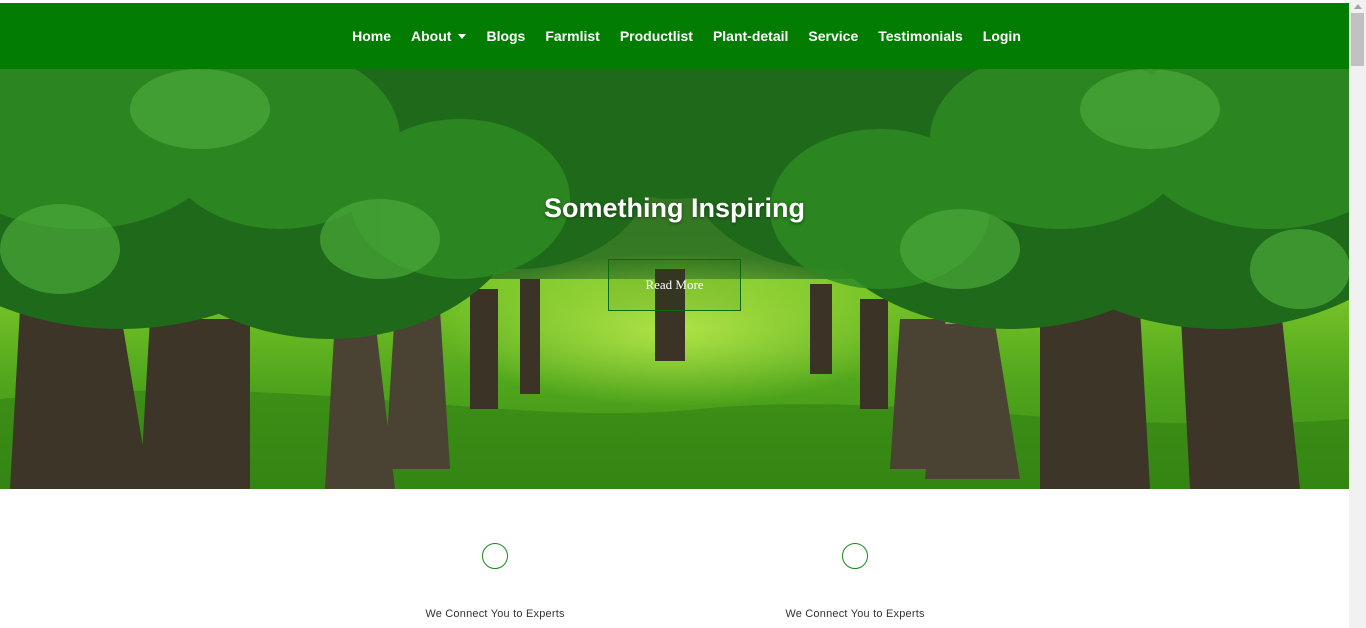  I want to click on nav-about-label: About, so click(431, 36).